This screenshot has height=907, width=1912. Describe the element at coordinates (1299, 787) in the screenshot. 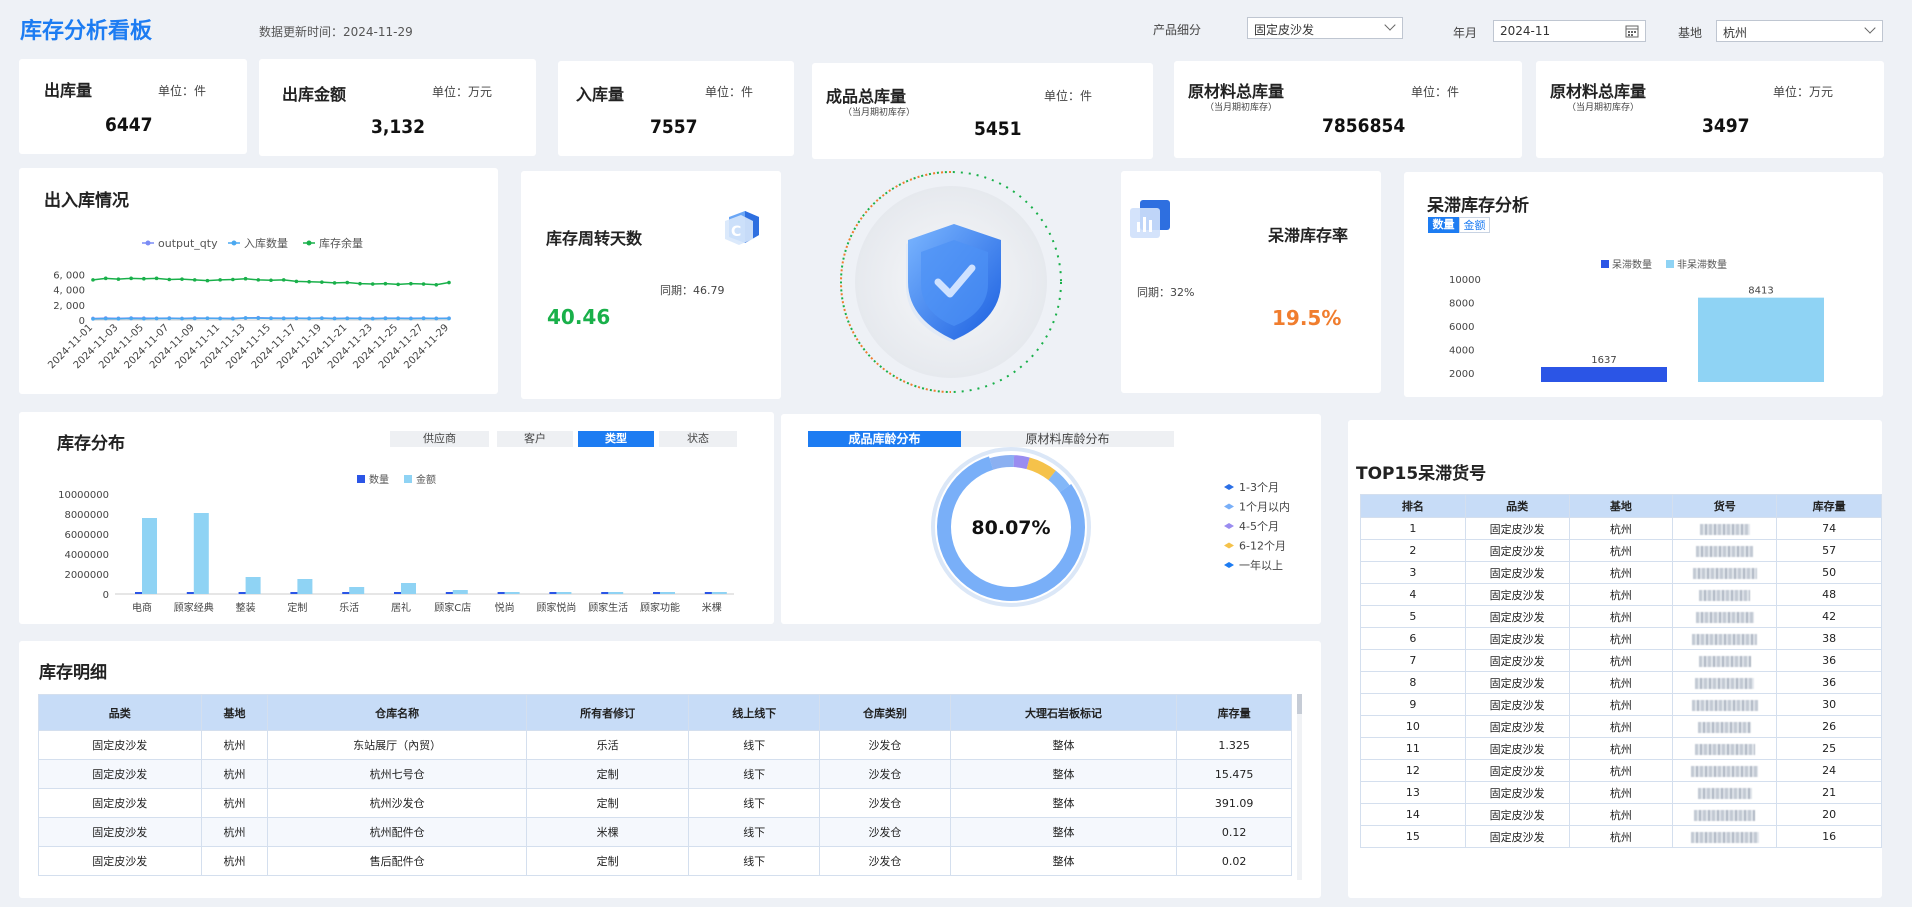

I see `scrollbar` at that location.